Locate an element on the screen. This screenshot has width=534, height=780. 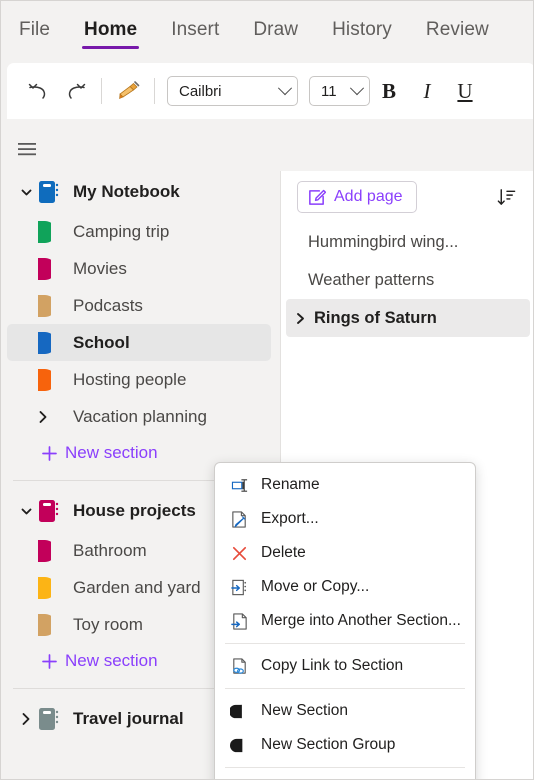
hamburger-menu-icon is located at coordinates (27, 149).